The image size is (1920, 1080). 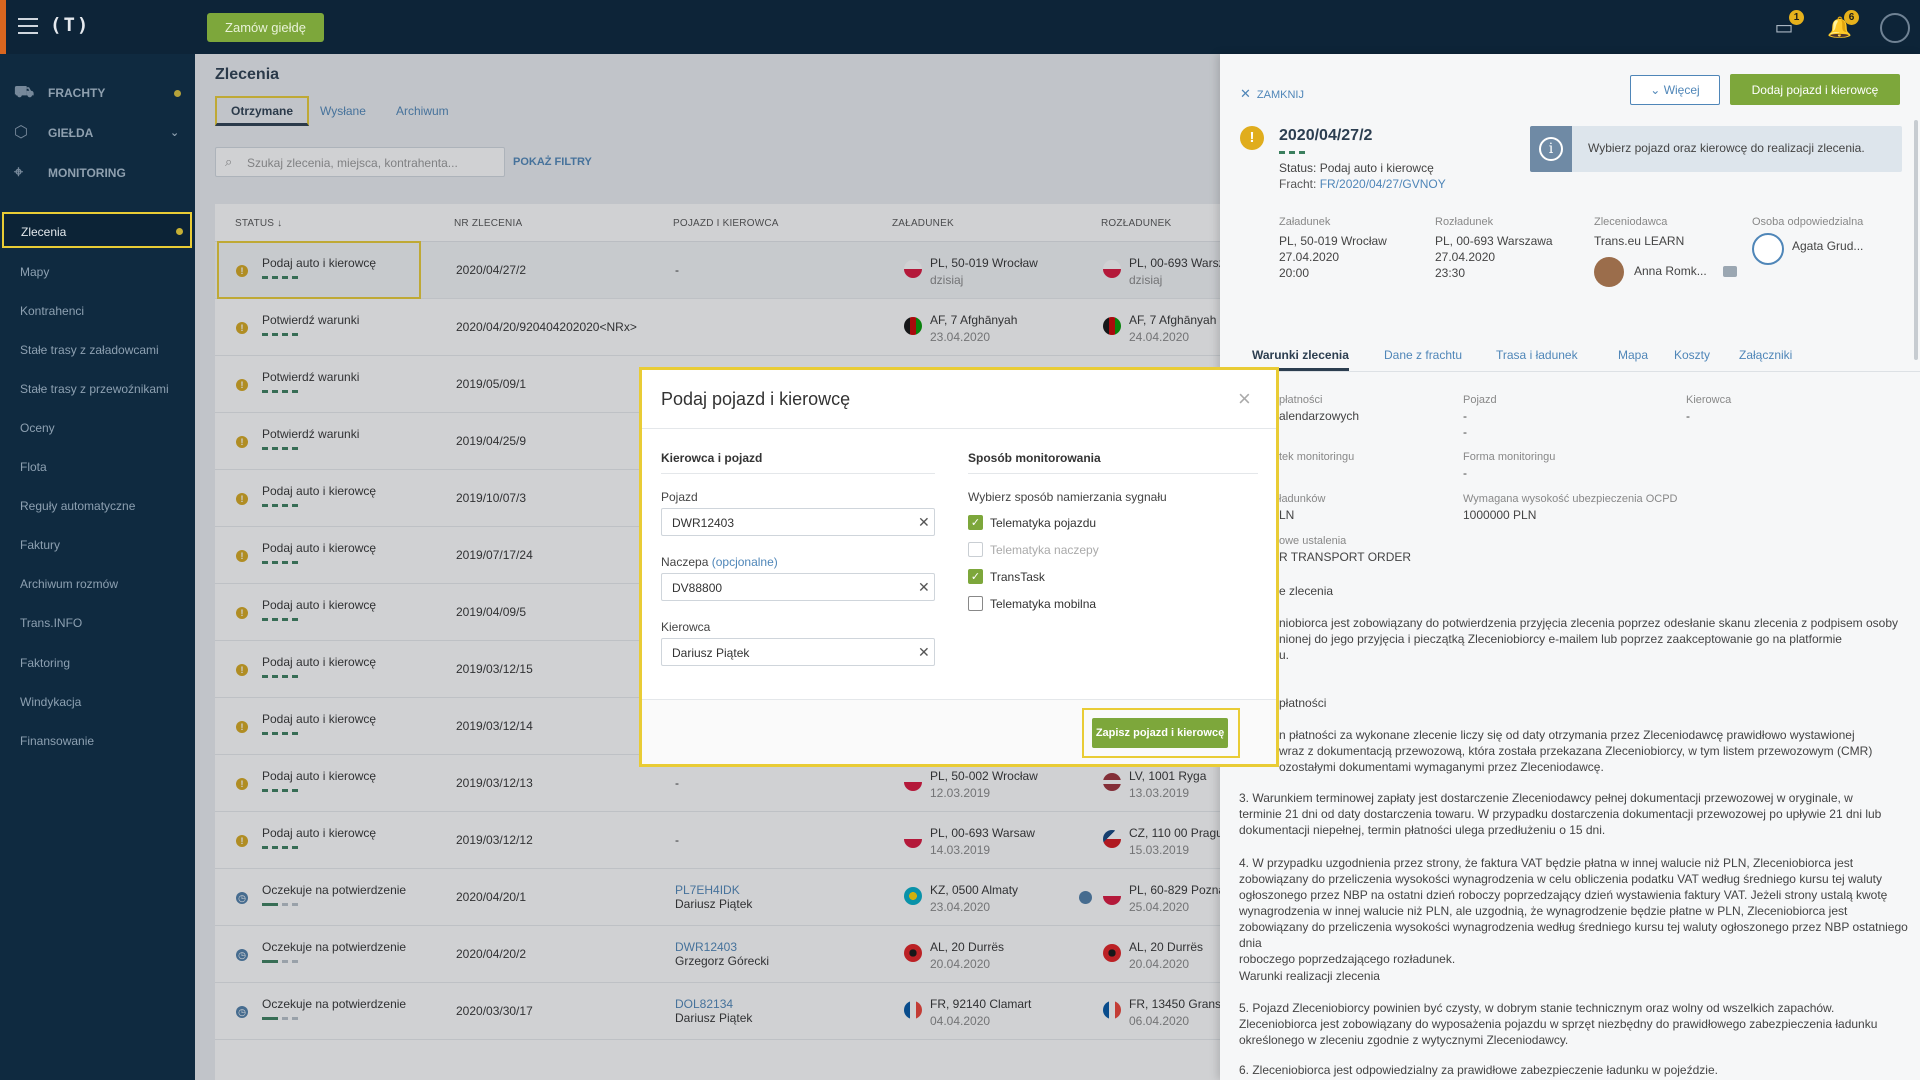 I want to click on sidebar-item-kontrahenci: Kontrahenci, so click(x=97, y=311).